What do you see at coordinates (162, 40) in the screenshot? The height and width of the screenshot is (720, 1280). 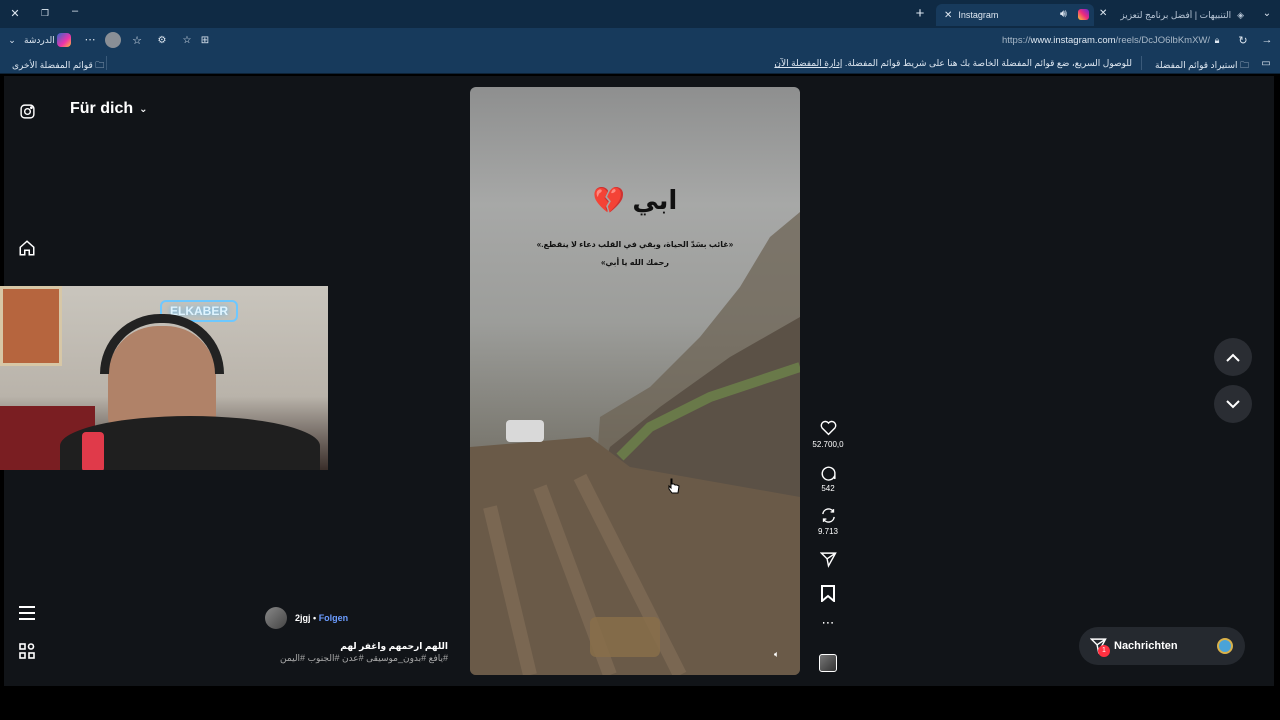 I see `extensions-icon: ⚙` at bounding box center [162, 40].